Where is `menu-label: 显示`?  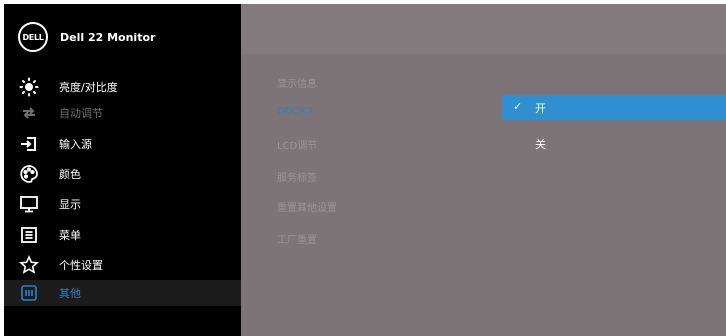 menu-label: 显示 is located at coordinates (70, 204).